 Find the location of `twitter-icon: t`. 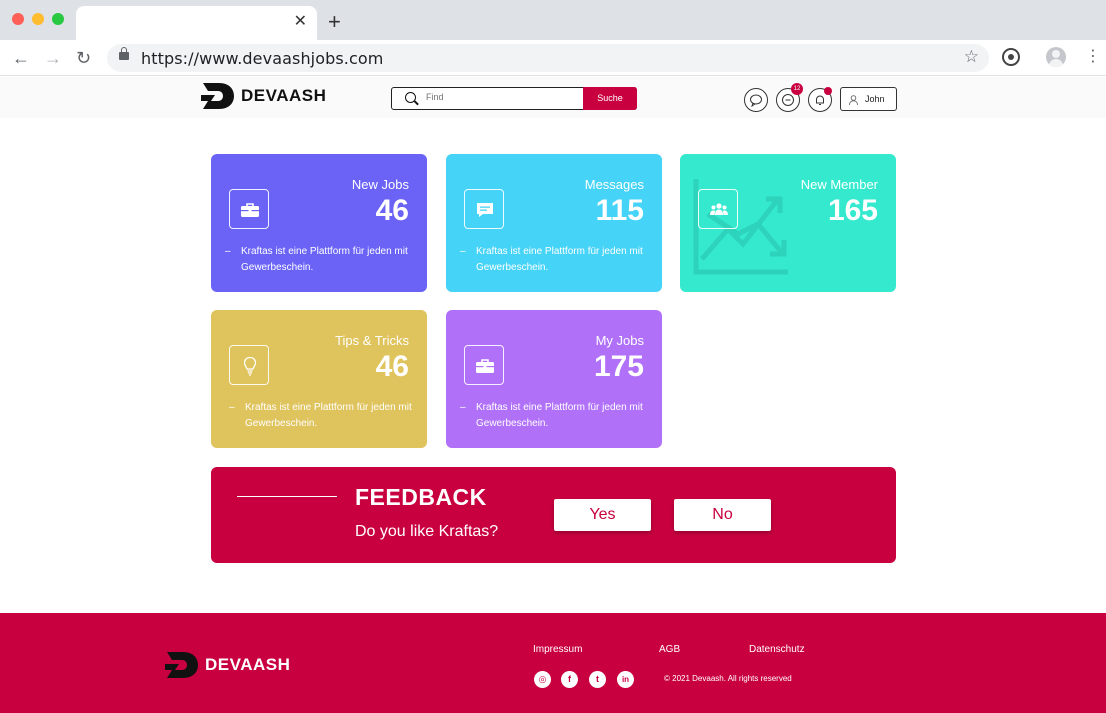

twitter-icon: t is located at coordinates (597, 679).